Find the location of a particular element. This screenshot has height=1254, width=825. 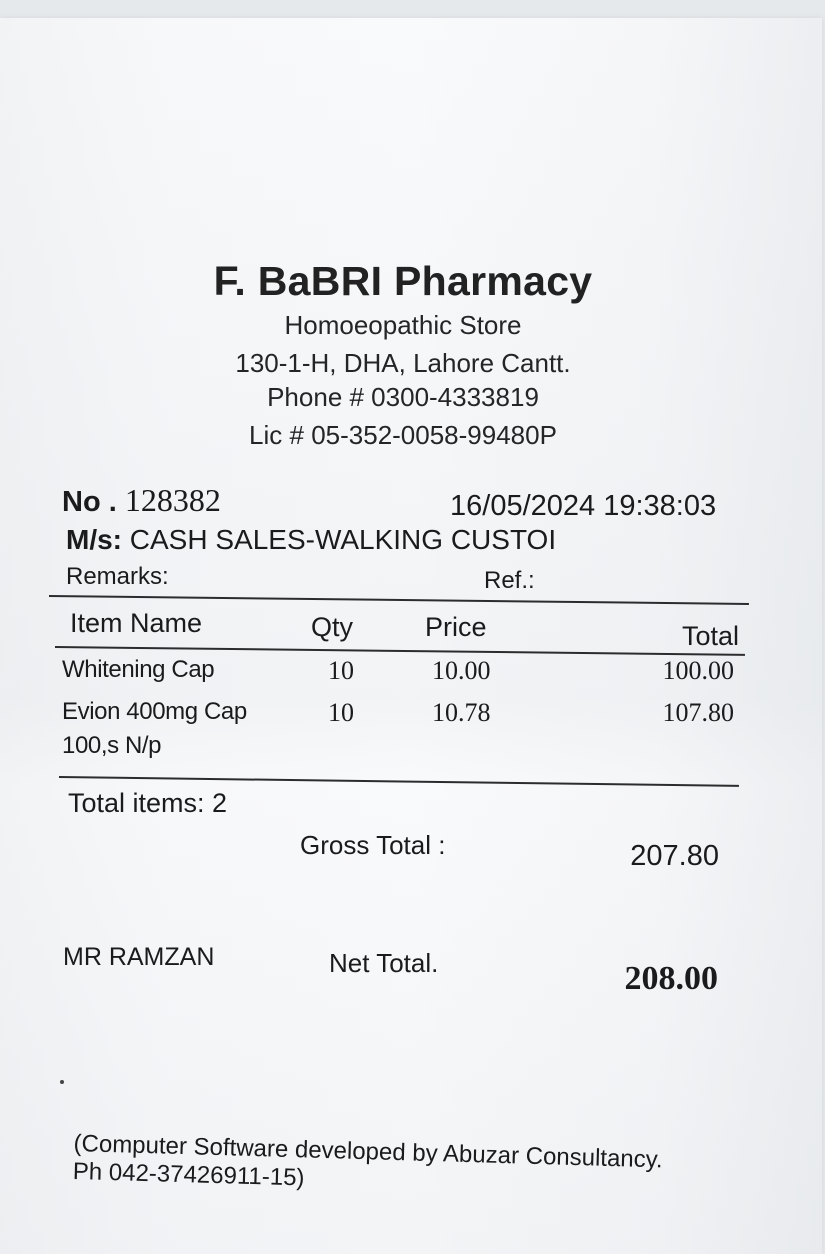

gross-total-value: 207.80 is located at coordinates (674, 856).